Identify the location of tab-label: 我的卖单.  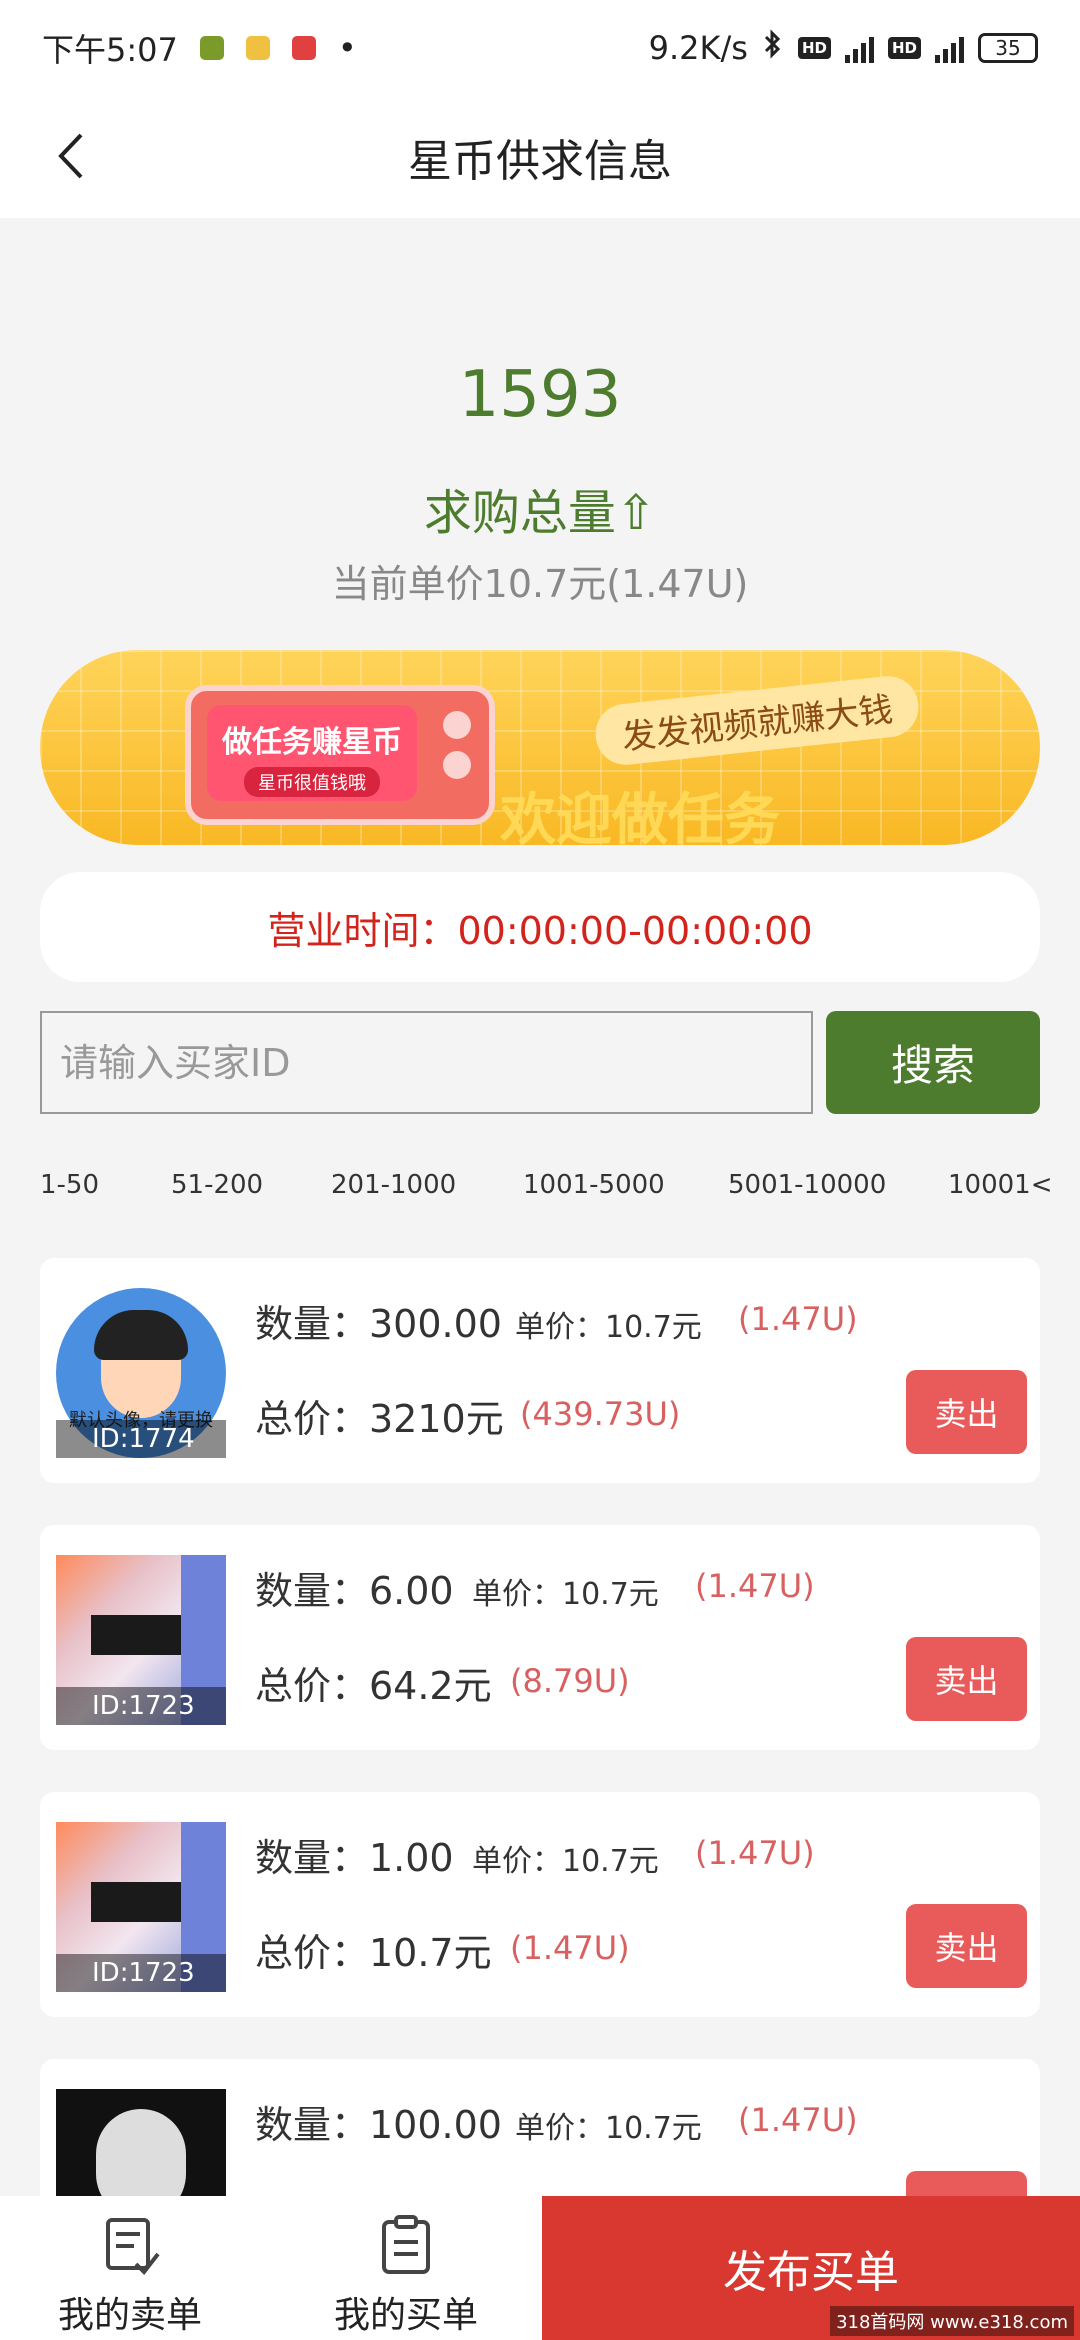
(129, 2315).